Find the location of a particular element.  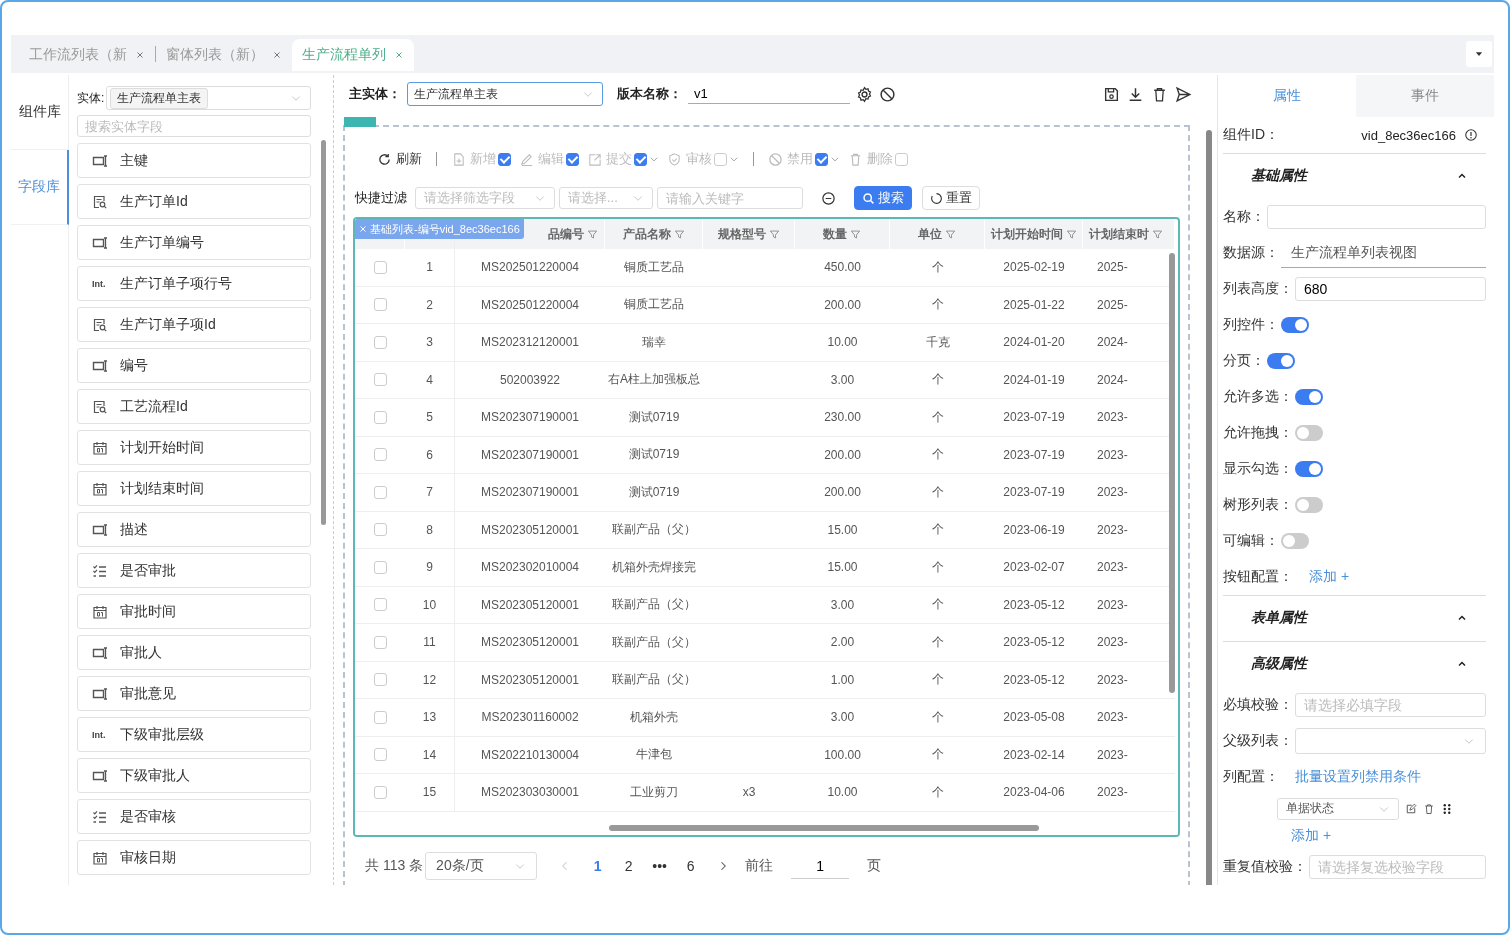

input-field: 680 is located at coordinates (1390, 289).